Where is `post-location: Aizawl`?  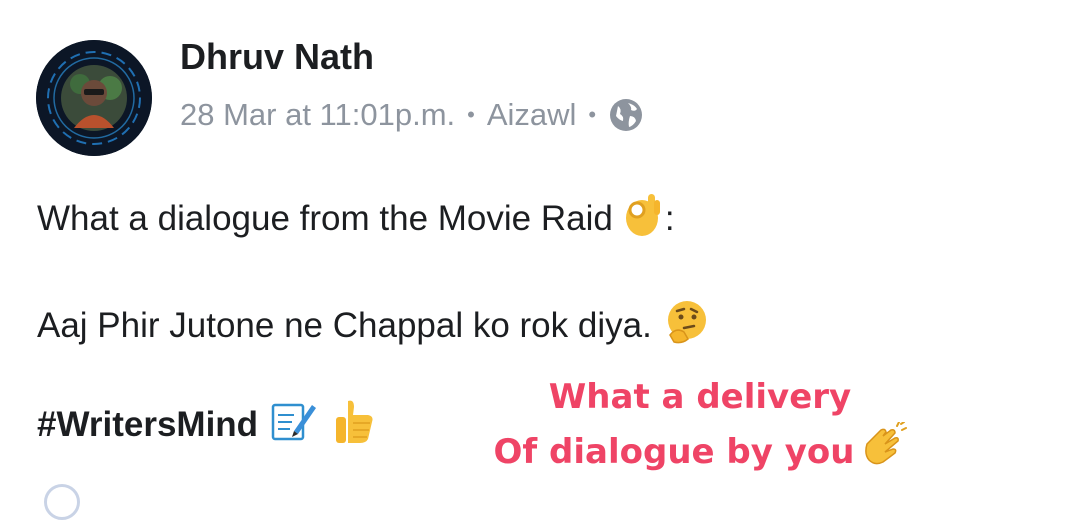 post-location: Aizawl is located at coordinates (532, 115).